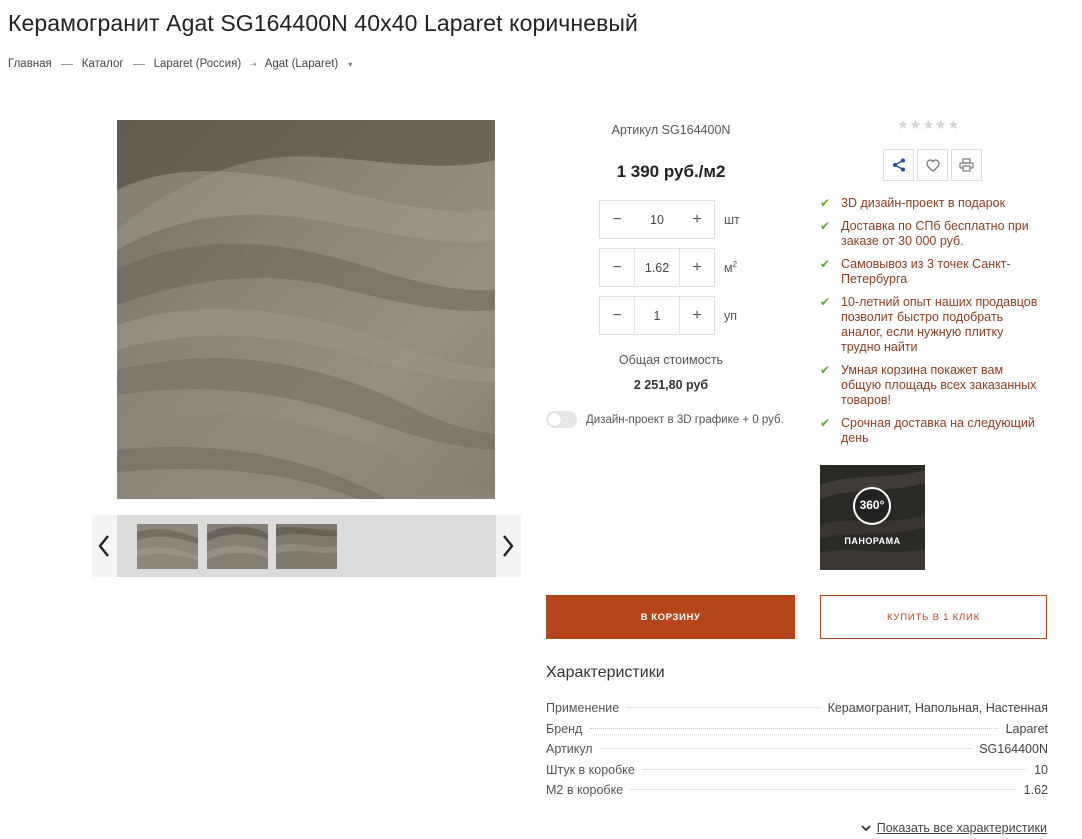 This screenshot has height=839, width=1082. What do you see at coordinates (253, 63) in the screenshot?
I see `breadcrumb-arrow-icon: ➝` at bounding box center [253, 63].